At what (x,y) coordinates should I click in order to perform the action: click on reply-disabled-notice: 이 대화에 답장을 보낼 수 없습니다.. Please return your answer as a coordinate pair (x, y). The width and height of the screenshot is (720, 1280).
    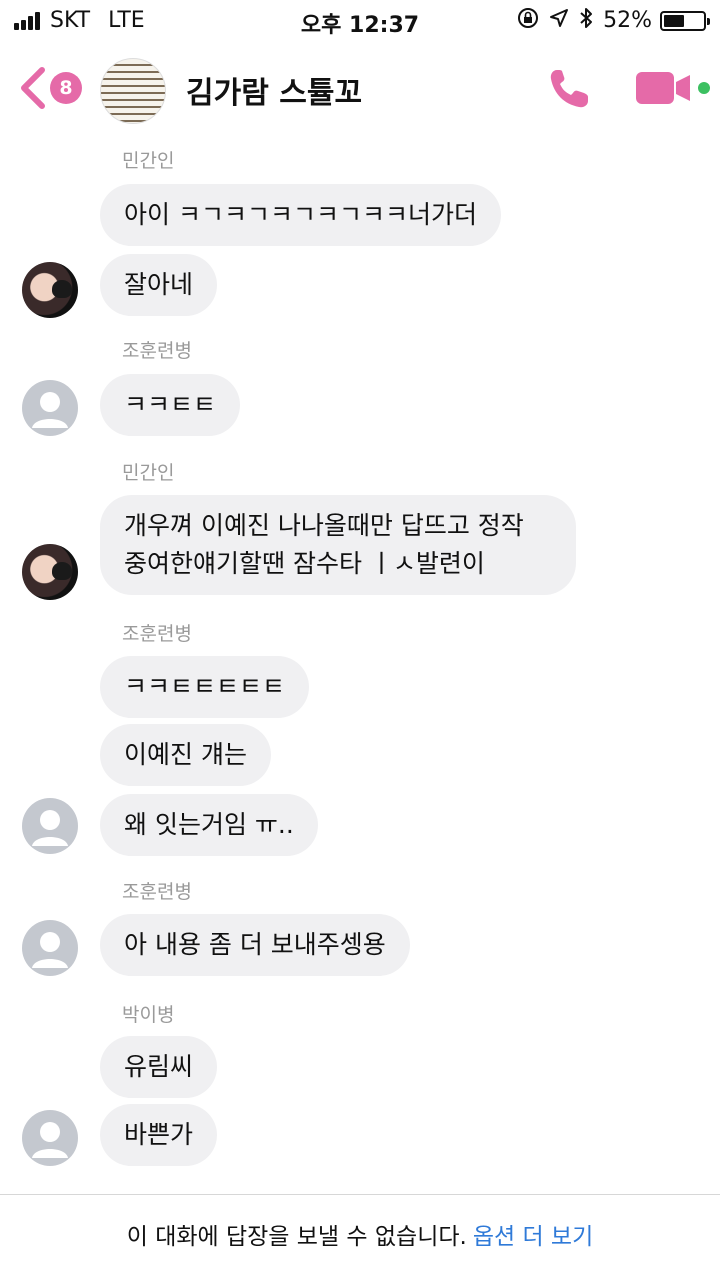
    Looking at the image, I should click on (296, 1237).